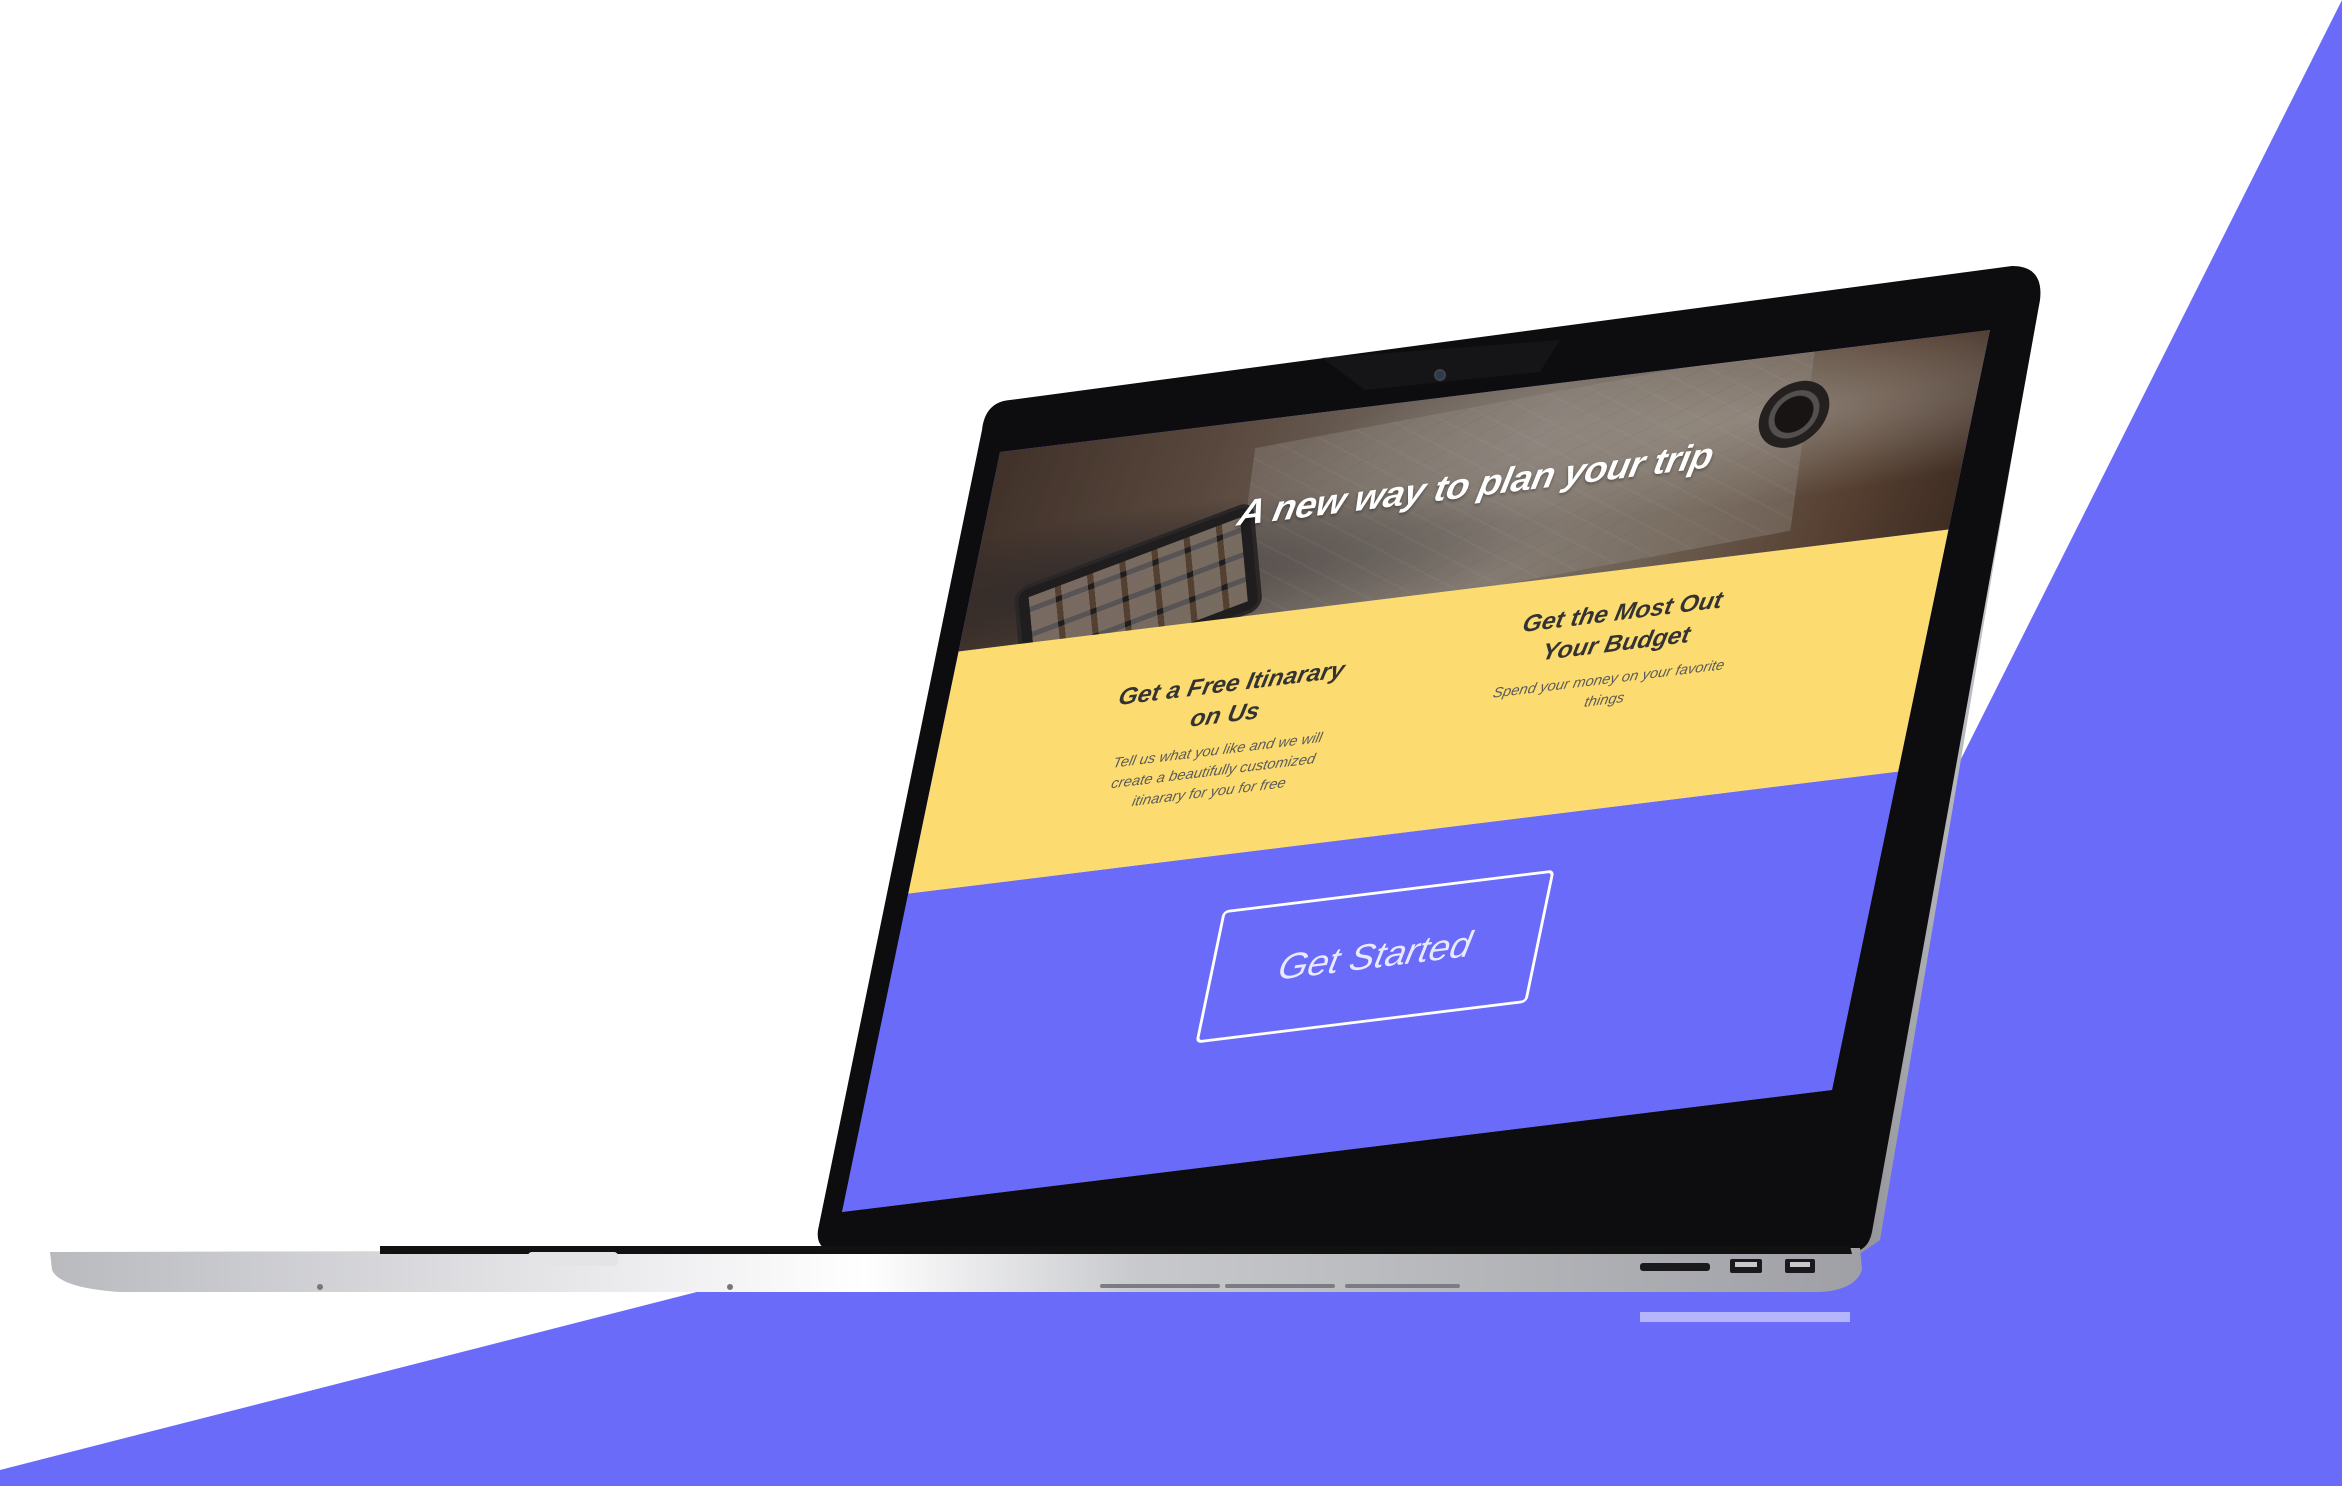  What do you see at coordinates (1440, 375) in the screenshot?
I see `webcam-icon` at bounding box center [1440, 375].